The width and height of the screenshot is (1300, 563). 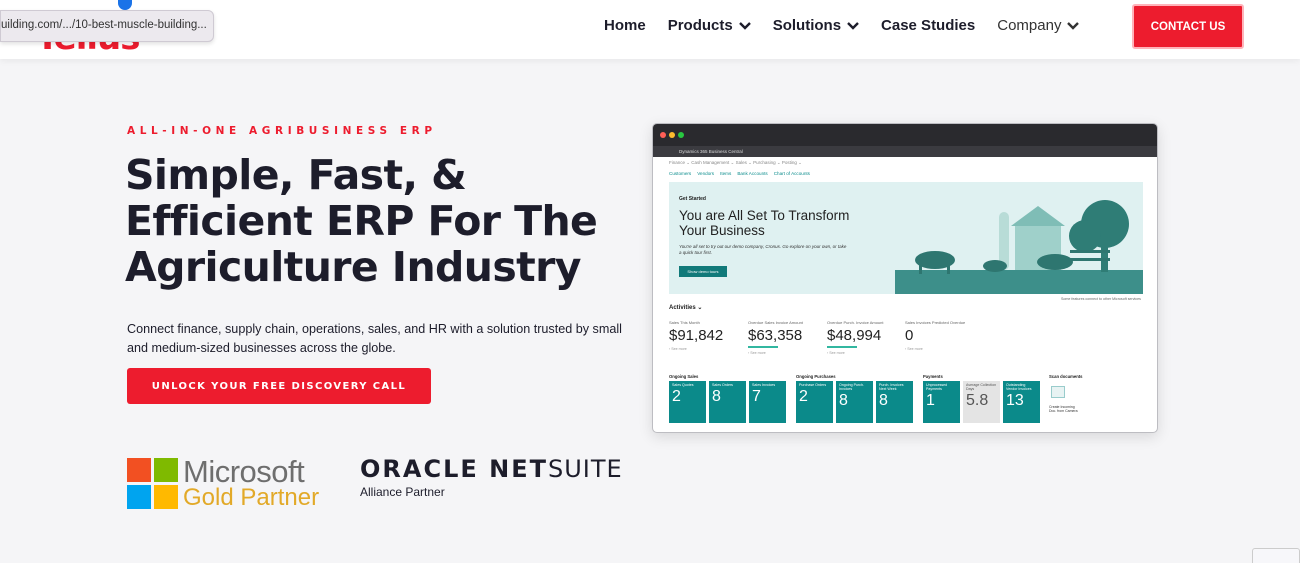 I want to click on camera-icon, so click(x=1058, y=392).